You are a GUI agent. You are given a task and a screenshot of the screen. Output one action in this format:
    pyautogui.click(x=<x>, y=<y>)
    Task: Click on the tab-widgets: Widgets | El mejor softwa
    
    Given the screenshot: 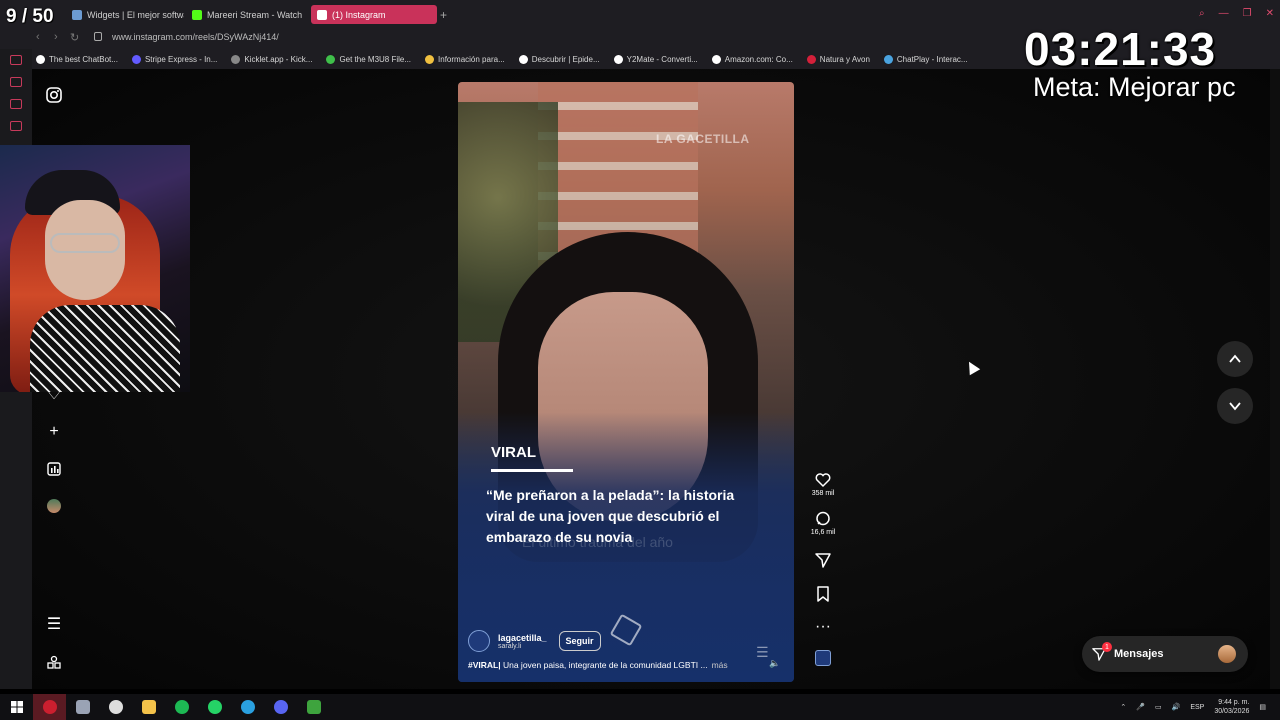 What is the action you would take?
    pyautogui.click(x=125, y=14)
    